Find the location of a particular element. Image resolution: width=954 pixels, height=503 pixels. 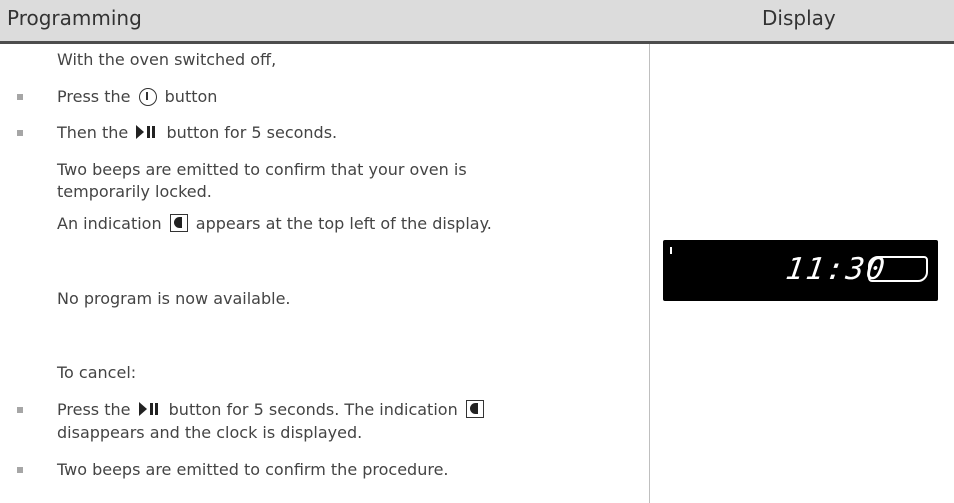

oven-lcd-display: 11:30 is located at coordinates (800, 270).